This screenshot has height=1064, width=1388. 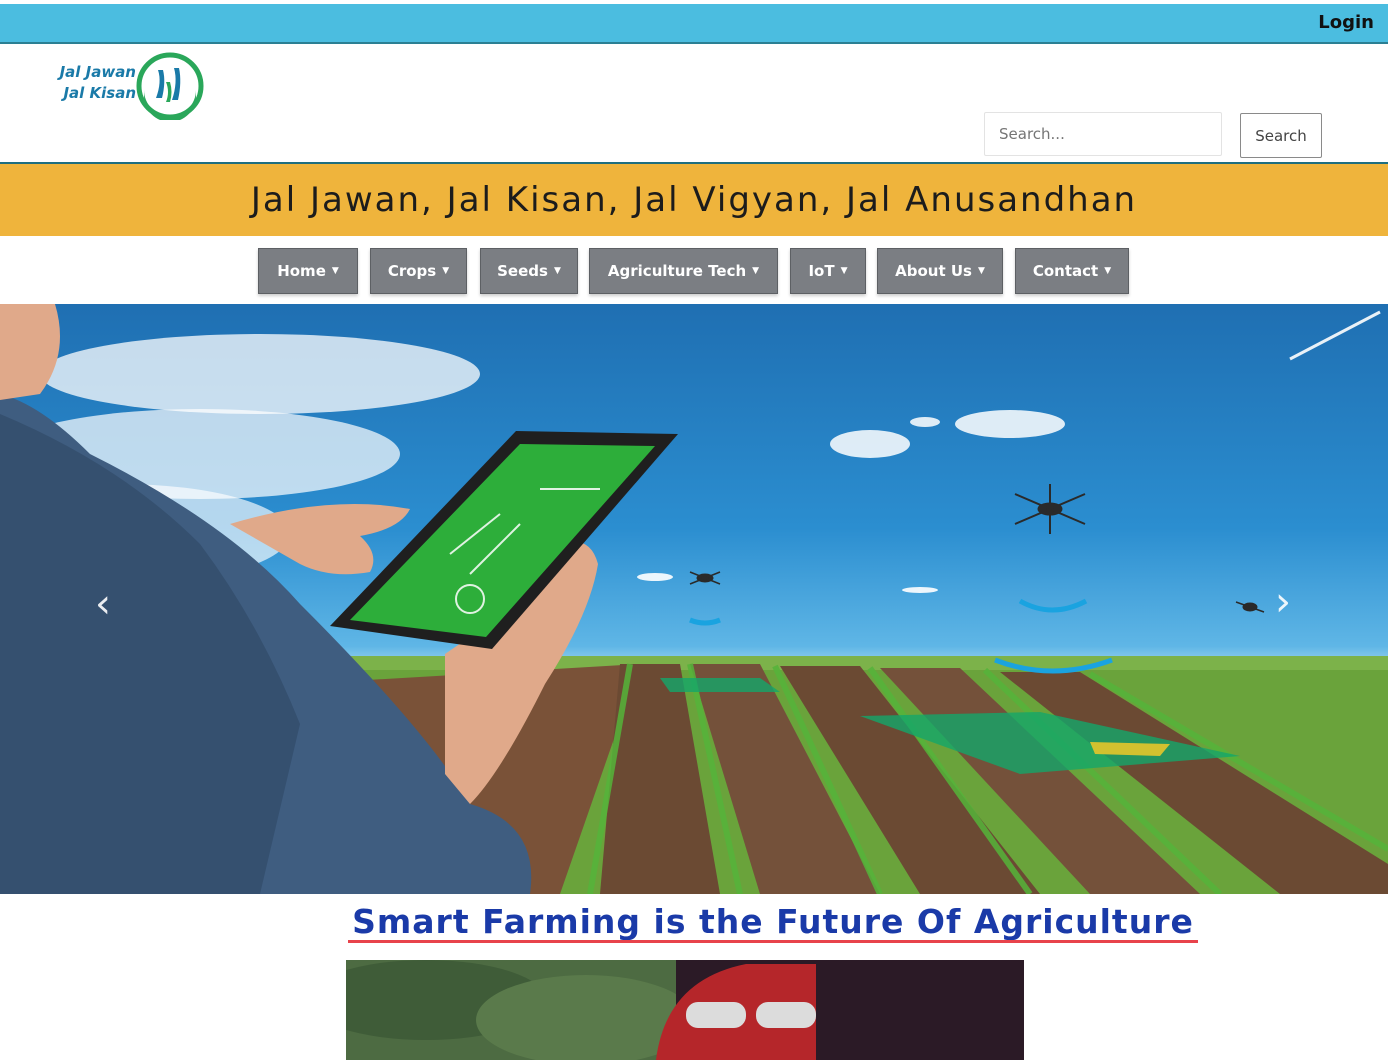 I want to click on site-logo-icon, so click(x=170, y=86).